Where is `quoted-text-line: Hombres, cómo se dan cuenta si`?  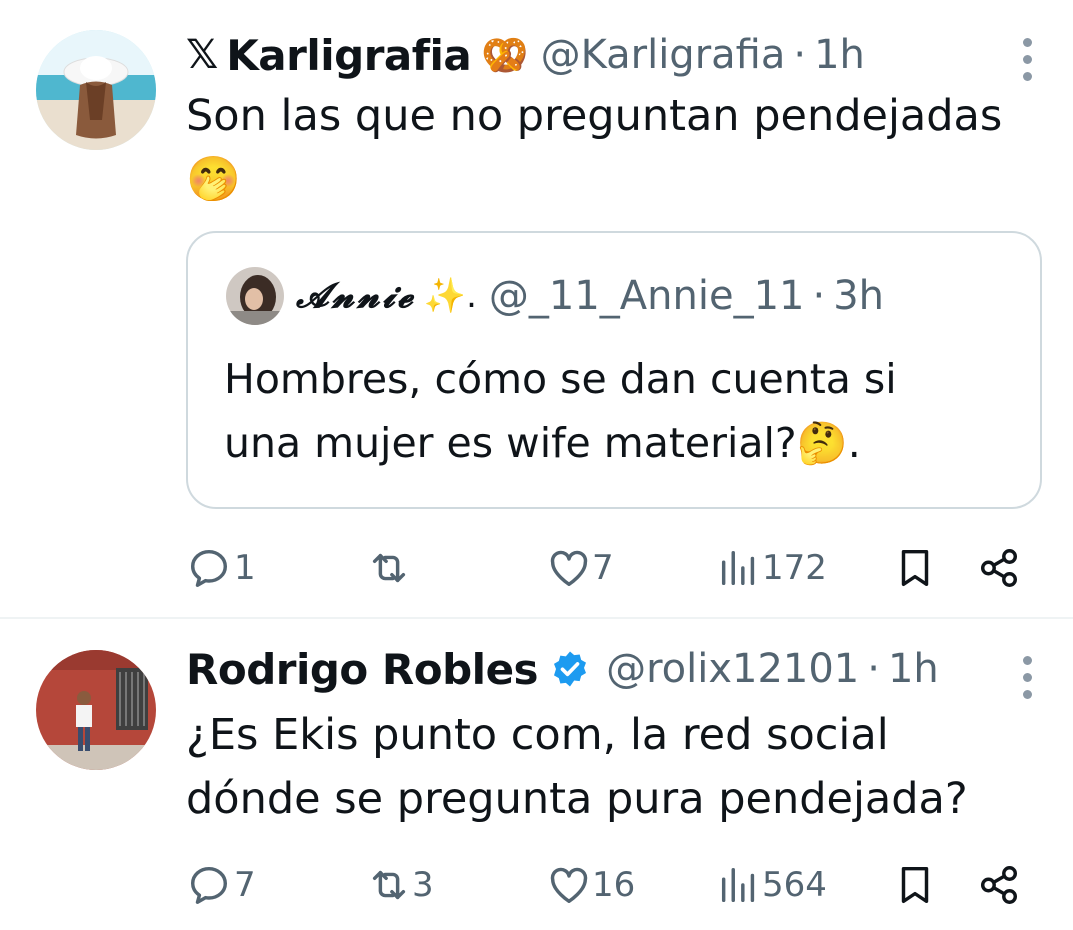 quoted-text-line: Hombres, cómo se dan cuenta si is located at coordinates (560, 379).